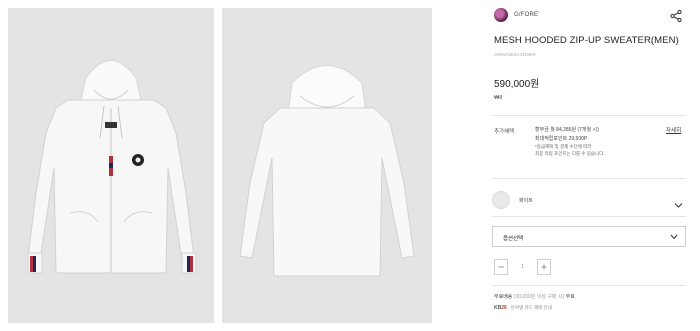 Image resolution: width=700 pixels, height=331 pixels. What do you see at coordinates (589, 236) in the screenshot?
I see `option-select: 옵션선택` at bounding box center [589, 236].